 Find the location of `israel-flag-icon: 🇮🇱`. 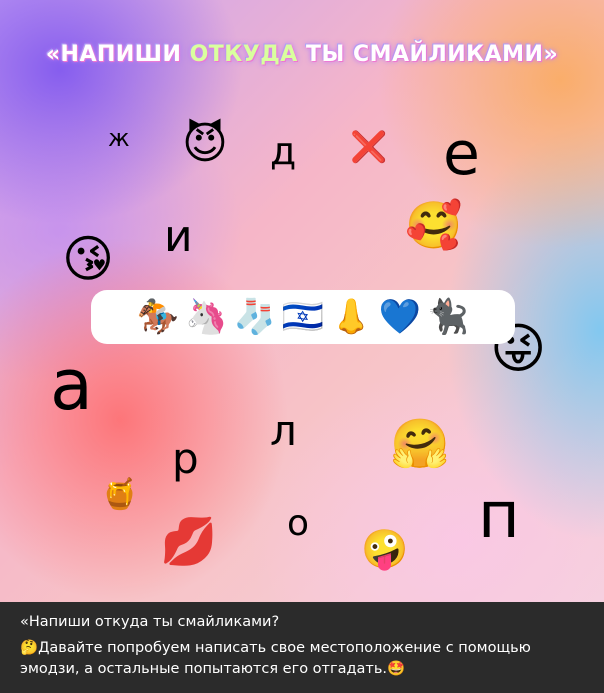

israel-flag-icon: 🇮🇱 is located at coordinates (303, 317).